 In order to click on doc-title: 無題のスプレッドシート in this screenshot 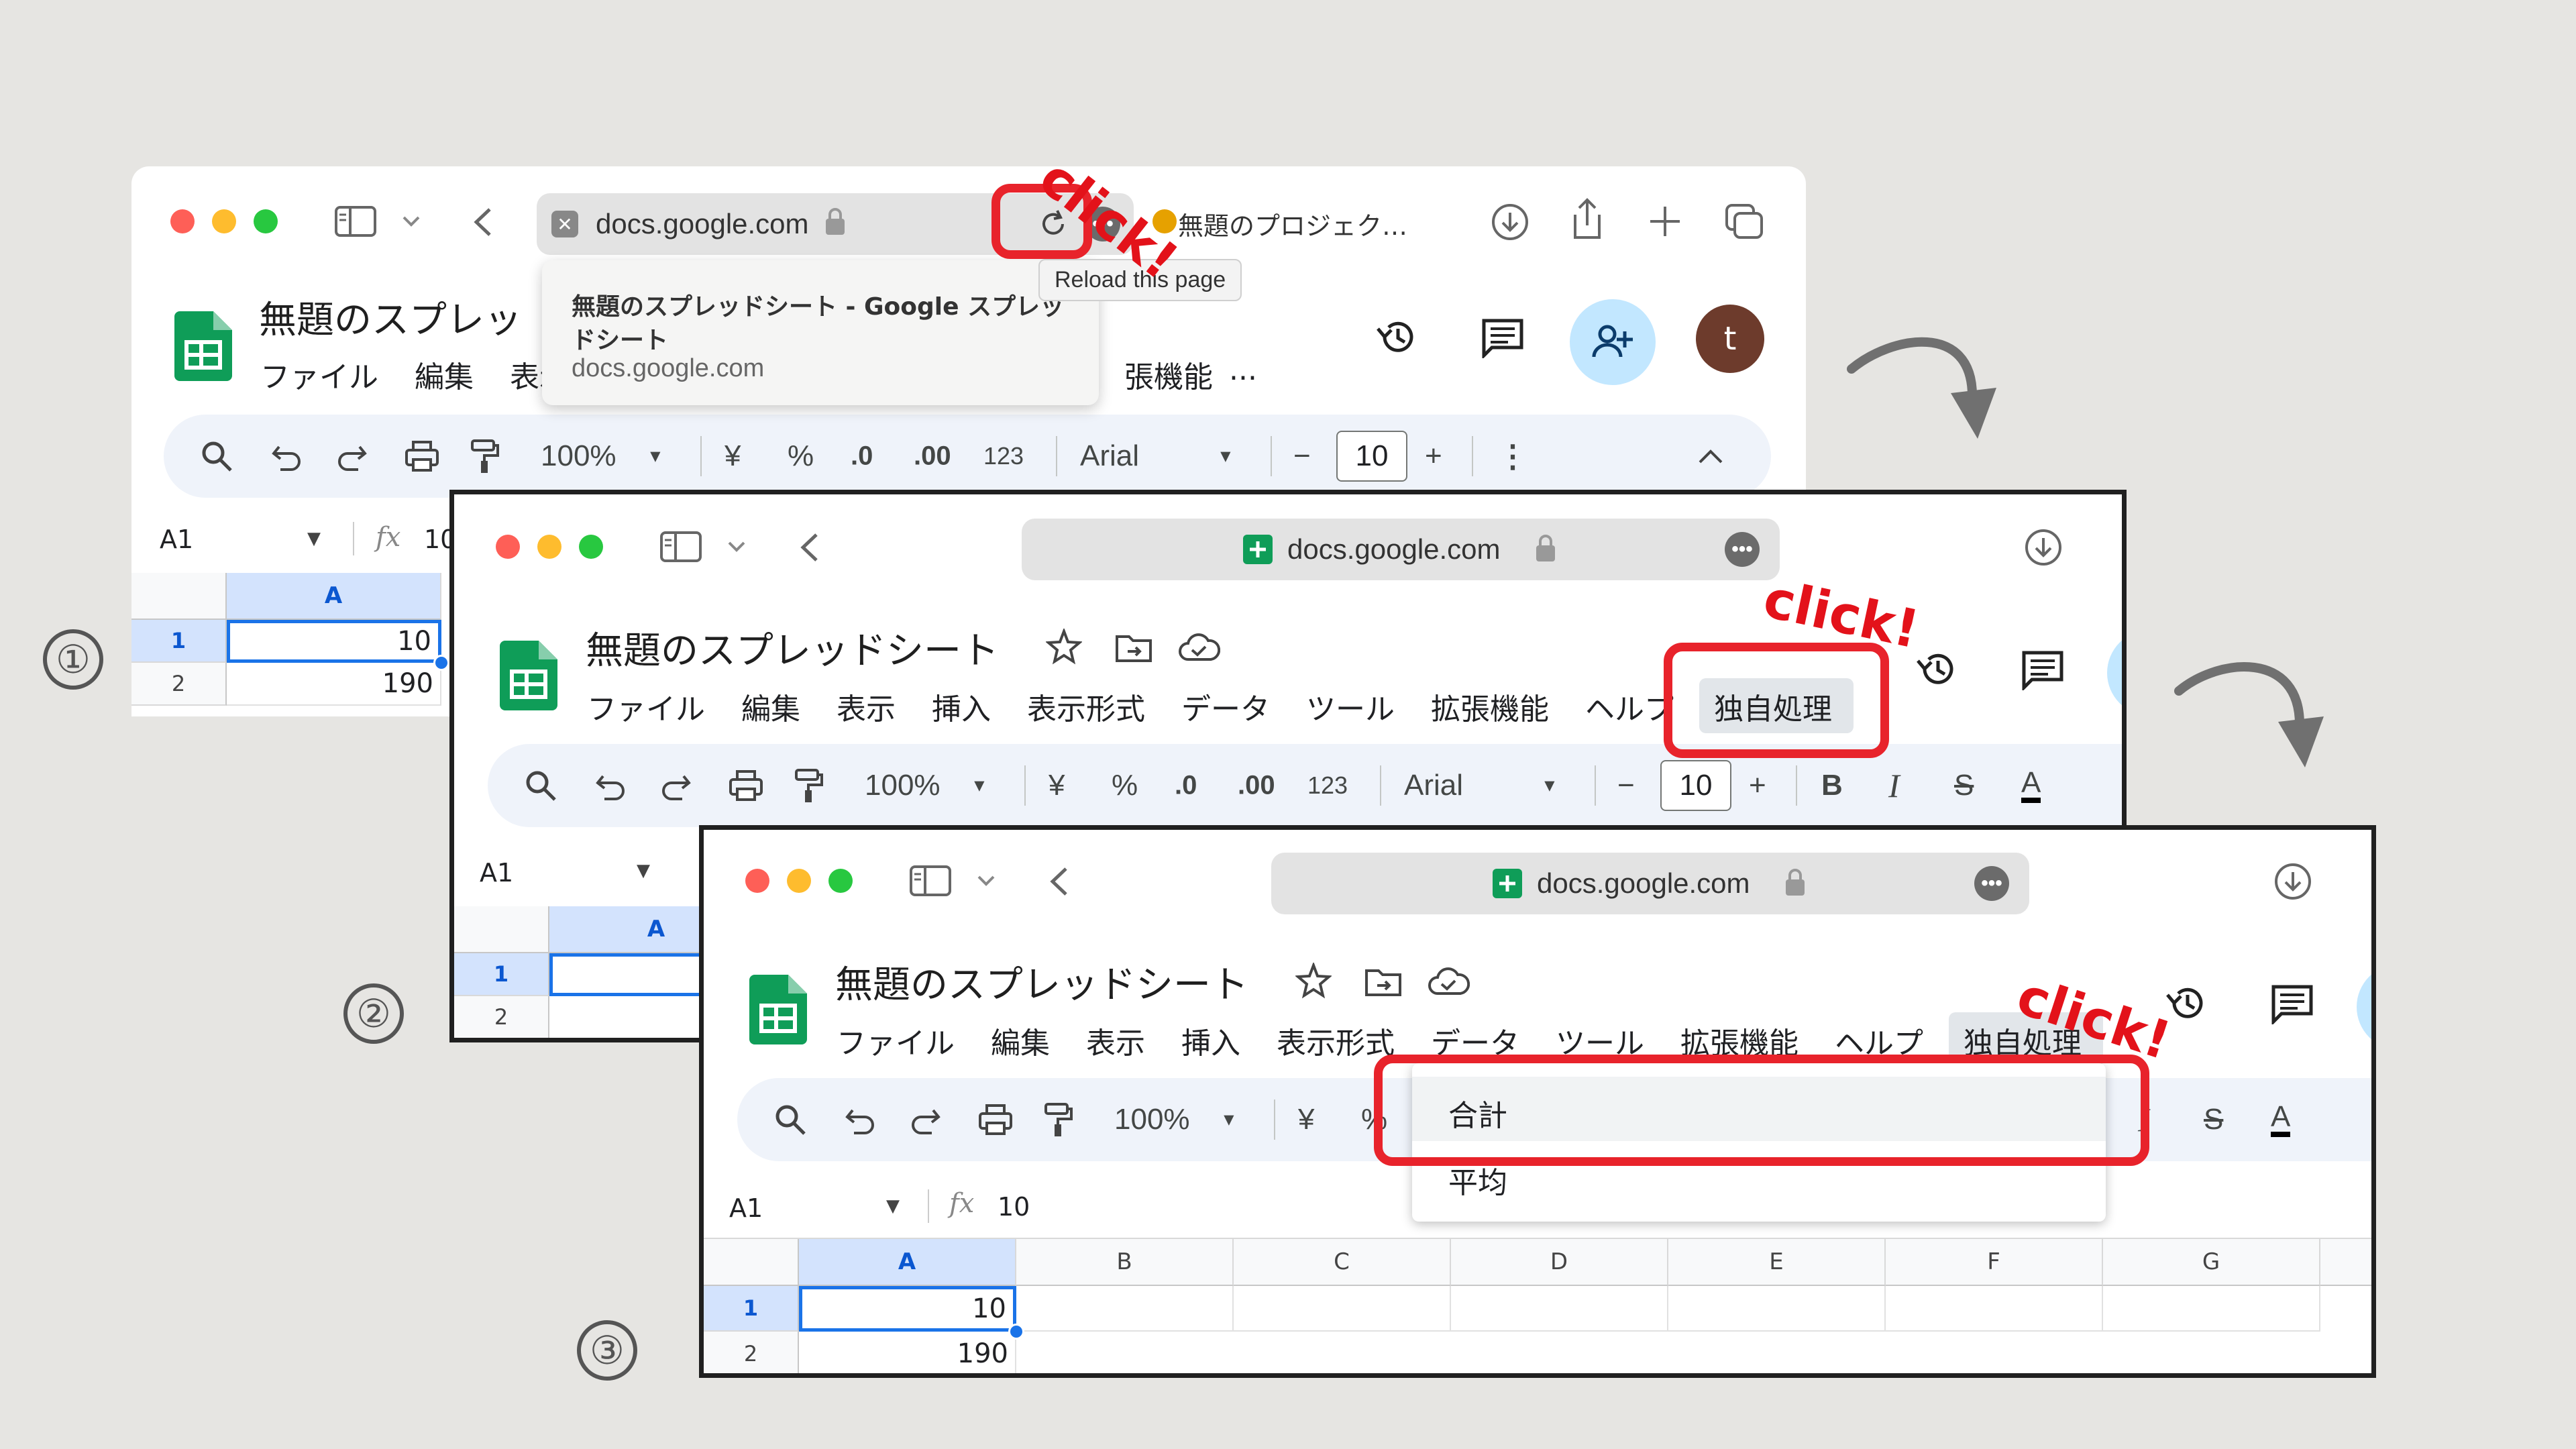, I will do `click(1041, 982)`.